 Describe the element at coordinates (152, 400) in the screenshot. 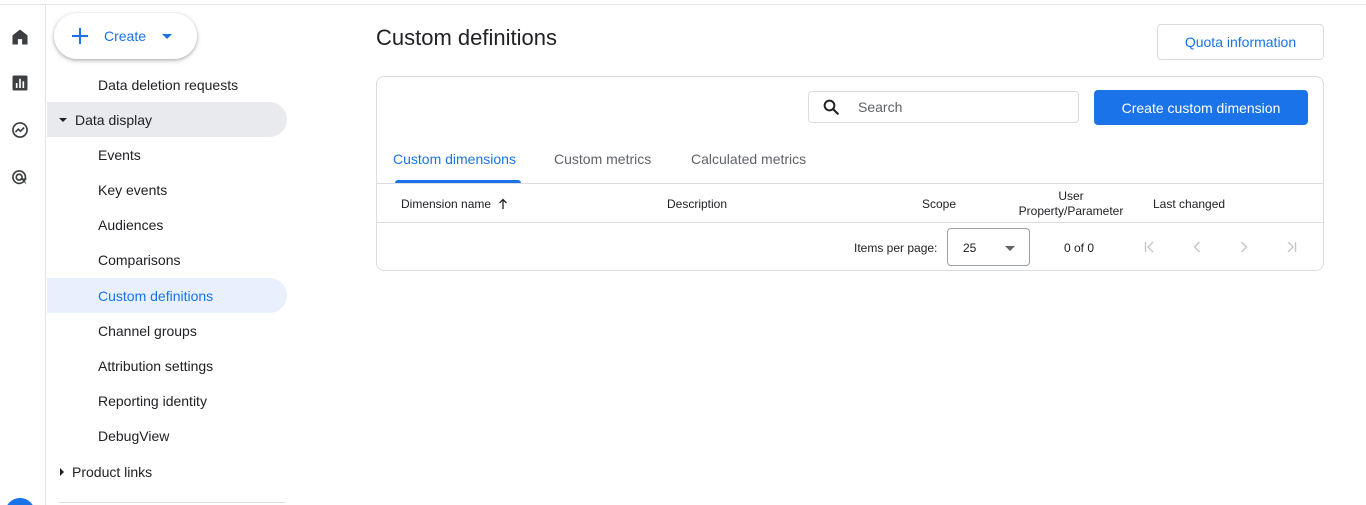

I see `sidebar-item-label: Reporting identity` at that location.